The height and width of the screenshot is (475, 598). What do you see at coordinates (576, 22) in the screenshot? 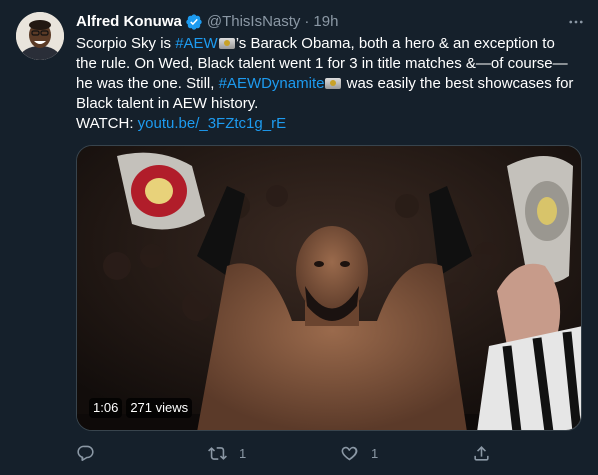
I see `more-options-icon` at bounding box center [576, 22].